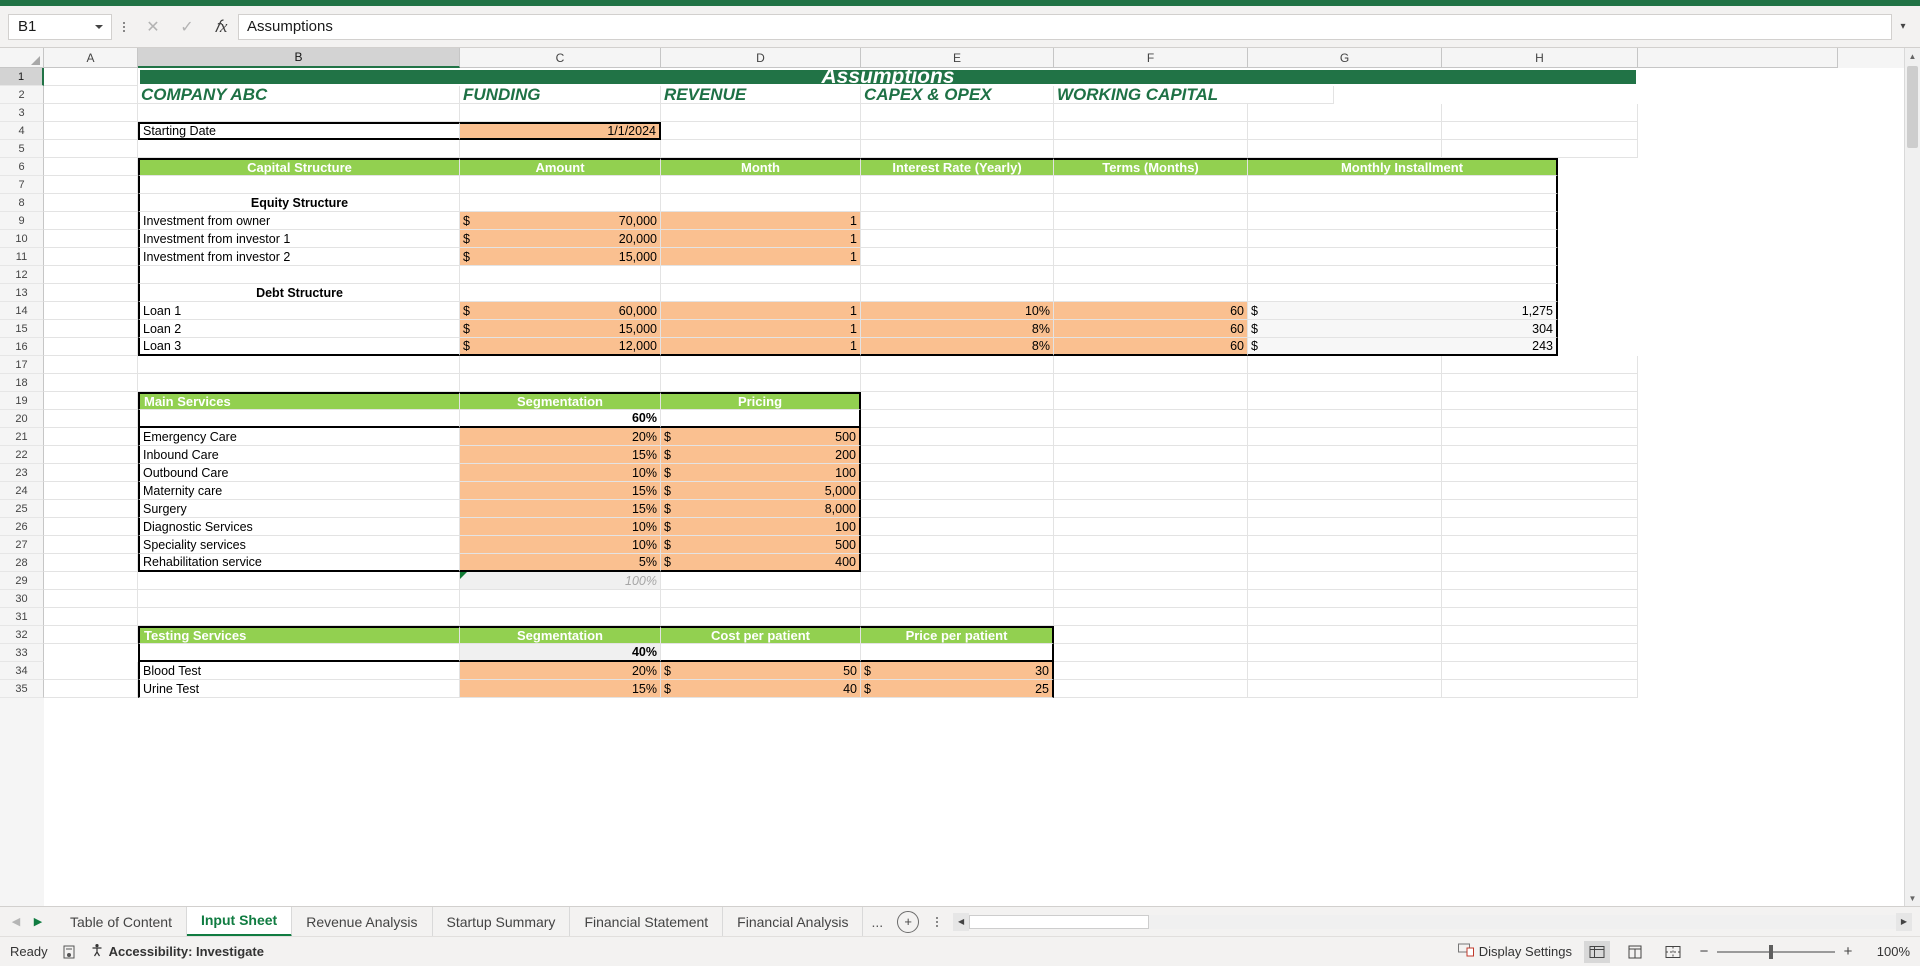 The width and height of the screenshot is (1920, 966). I want to click on cell-F8, so click(1151, 203).